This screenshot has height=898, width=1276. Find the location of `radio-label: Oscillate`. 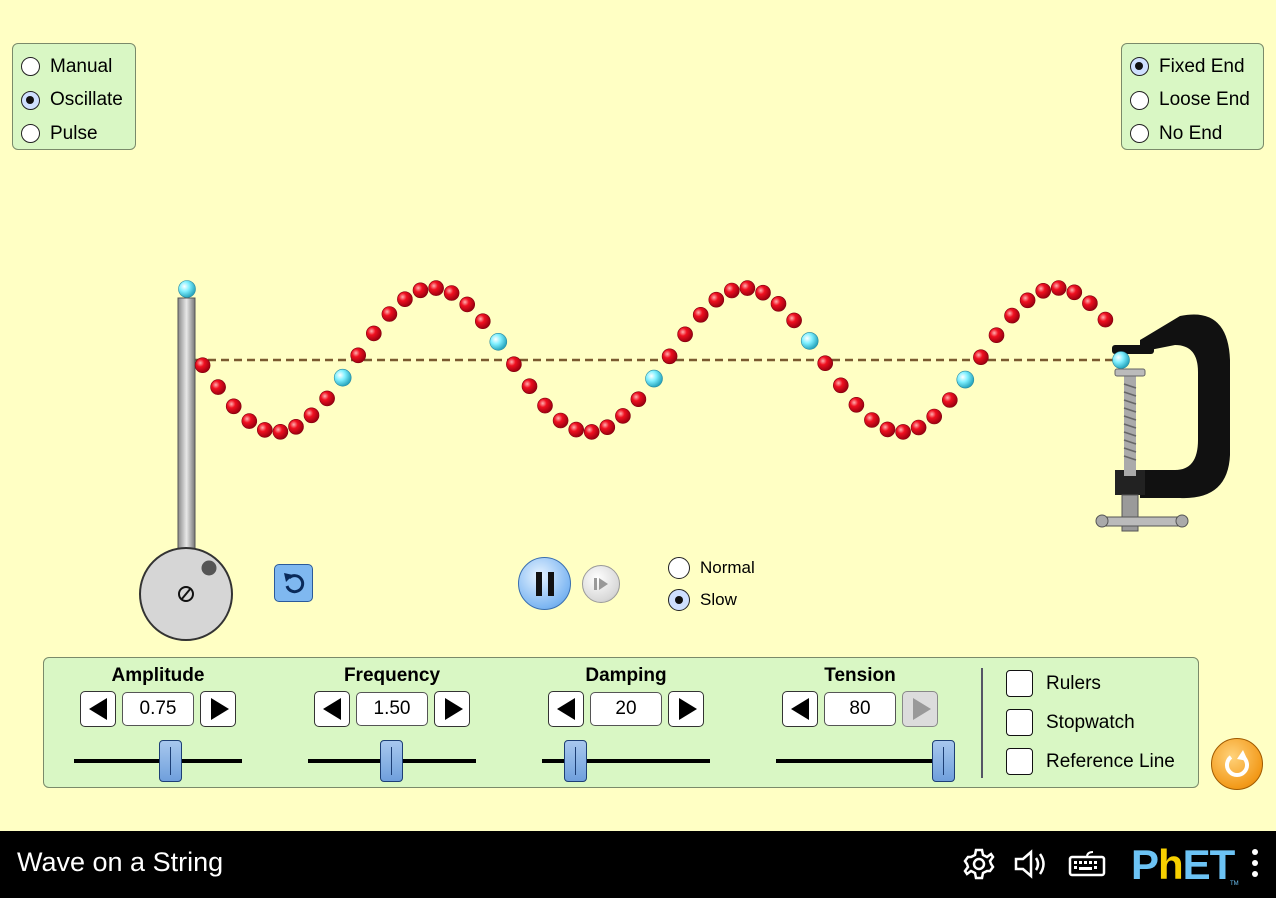

radio-label: Oscillate is located at coordinates (86, 100).